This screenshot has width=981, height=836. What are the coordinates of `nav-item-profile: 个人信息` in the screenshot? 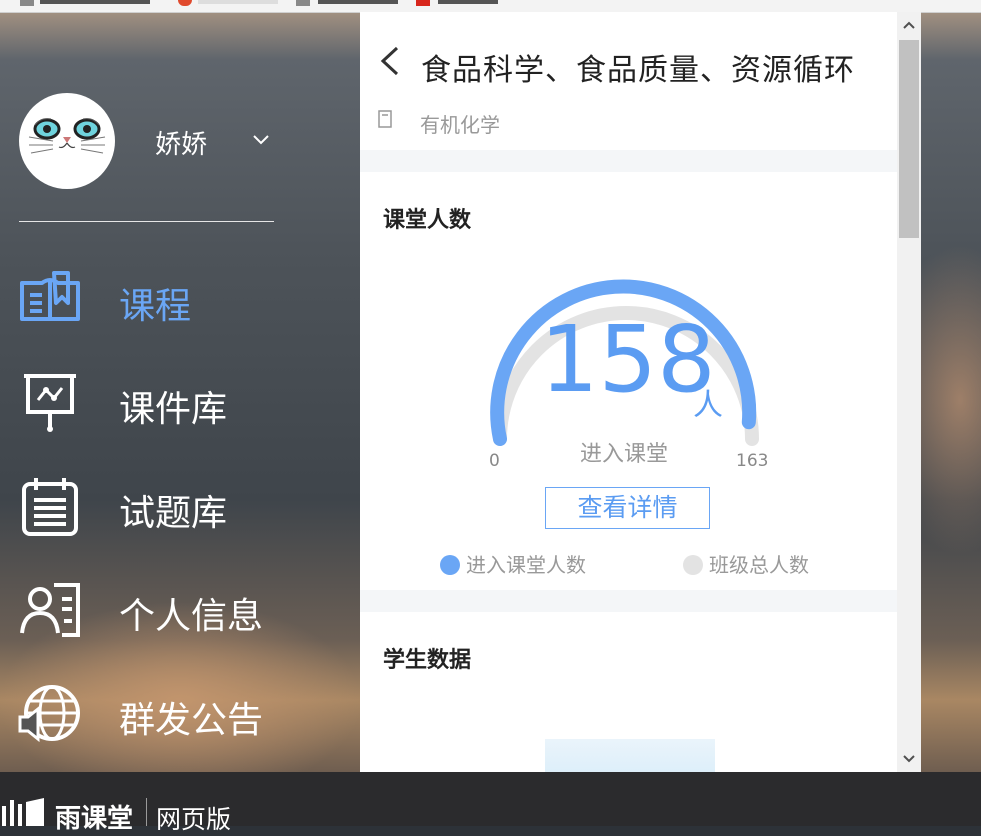 It's located at (180, 609).